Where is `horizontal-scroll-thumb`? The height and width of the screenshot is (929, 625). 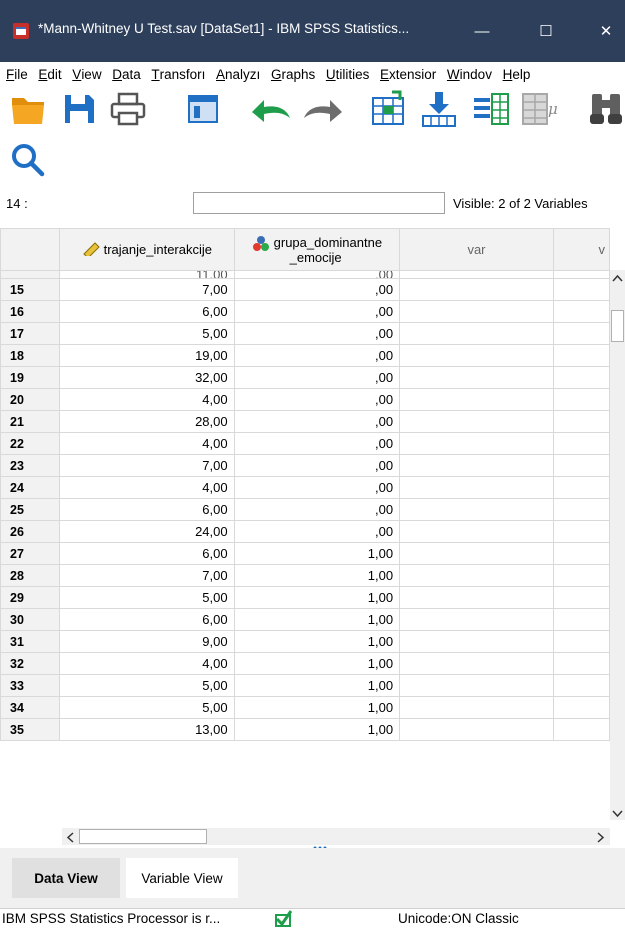
horizontal-scroll-thumb is located at coordinates (143, 836).